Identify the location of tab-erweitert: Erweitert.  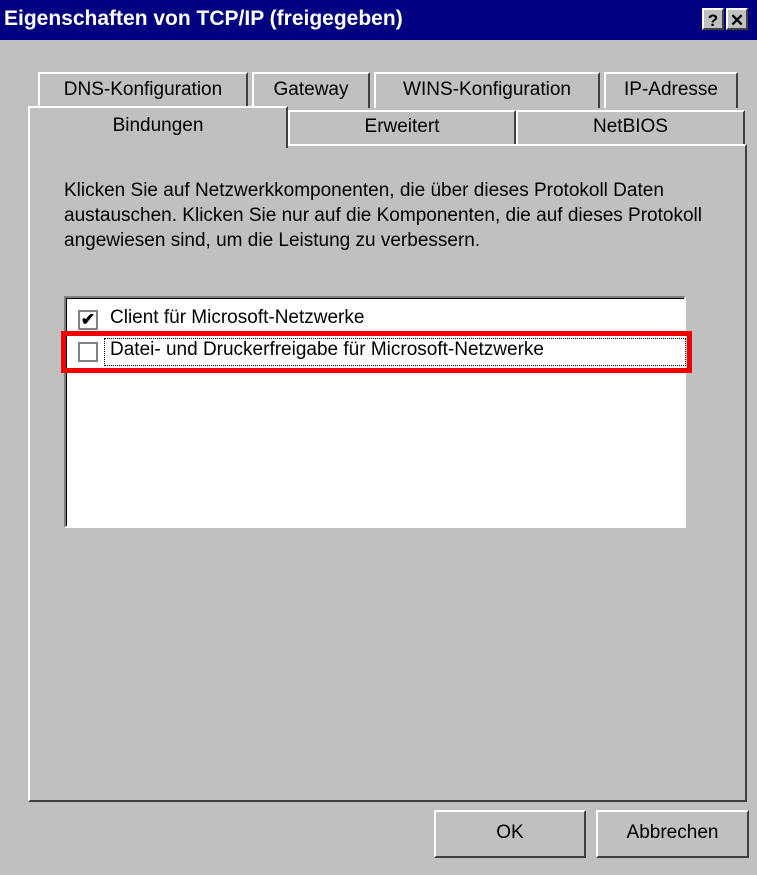
(402, 127).